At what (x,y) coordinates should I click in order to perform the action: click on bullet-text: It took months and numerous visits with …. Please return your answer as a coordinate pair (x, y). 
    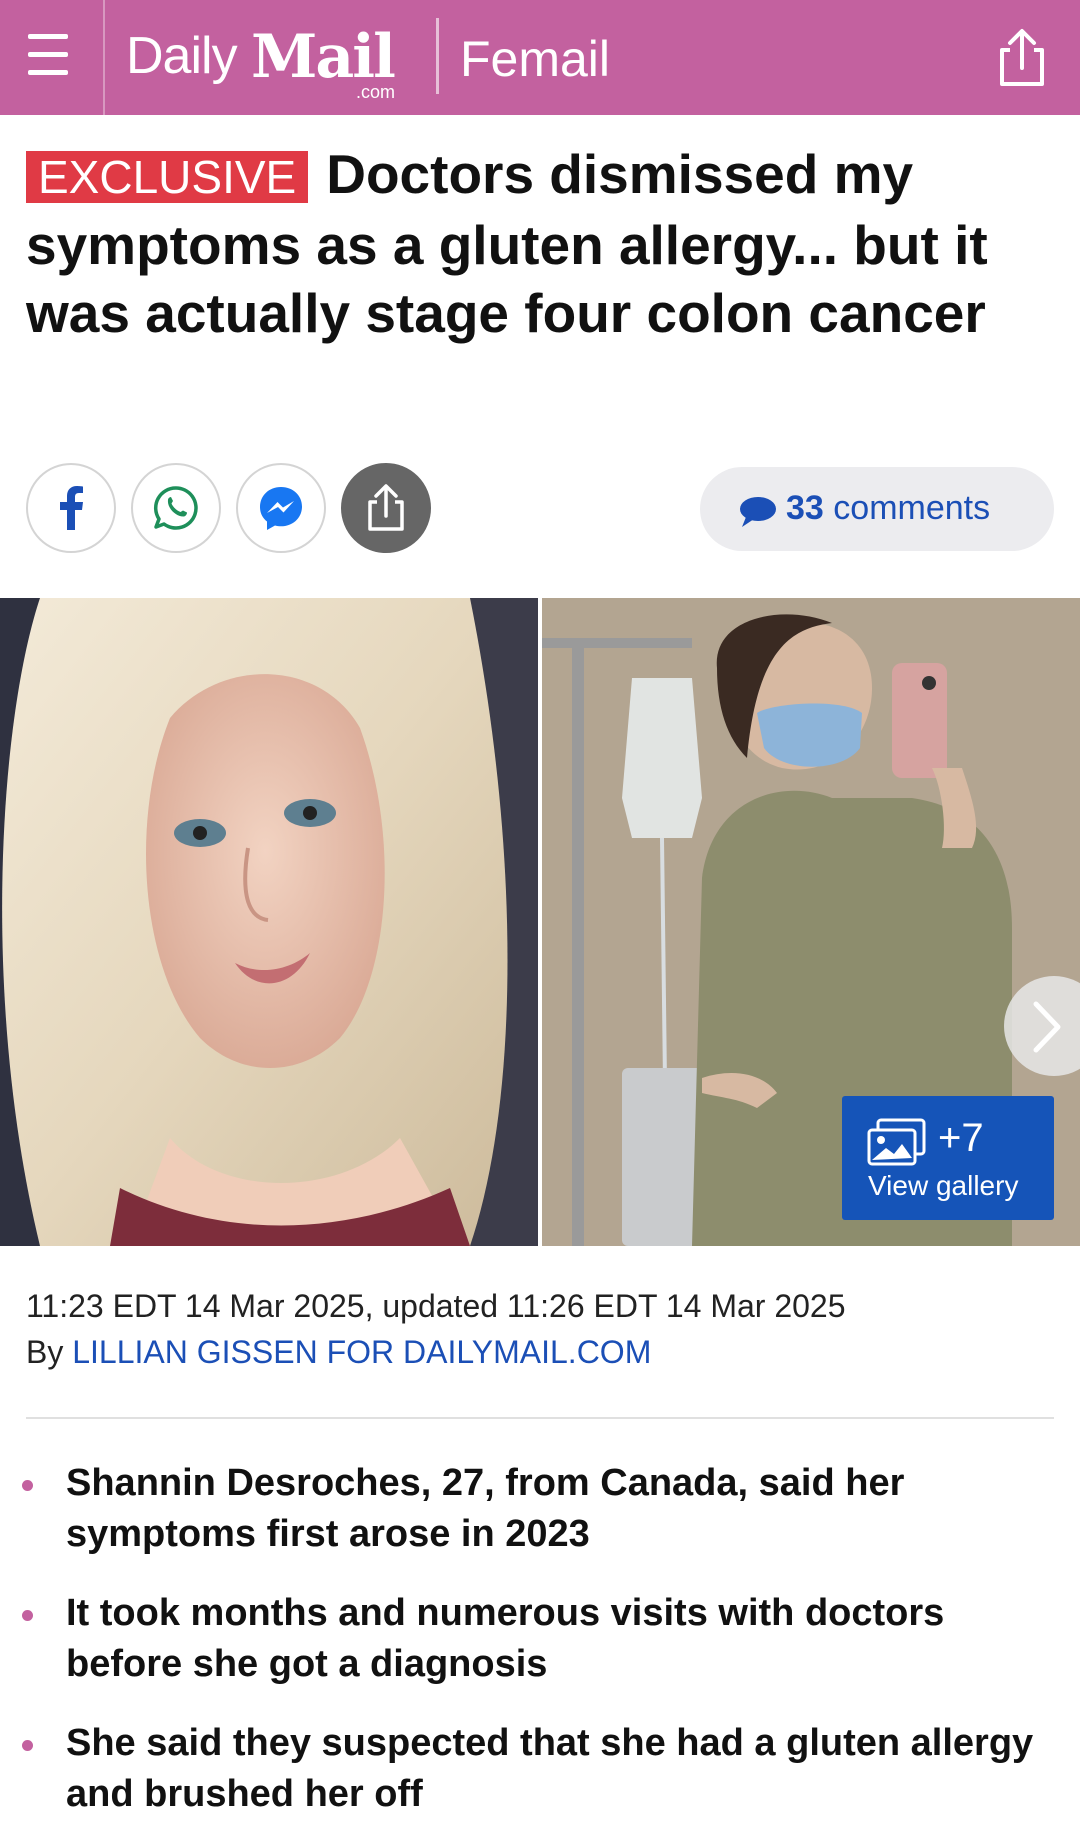
    Looking at the image, I should click on (505, 1638).